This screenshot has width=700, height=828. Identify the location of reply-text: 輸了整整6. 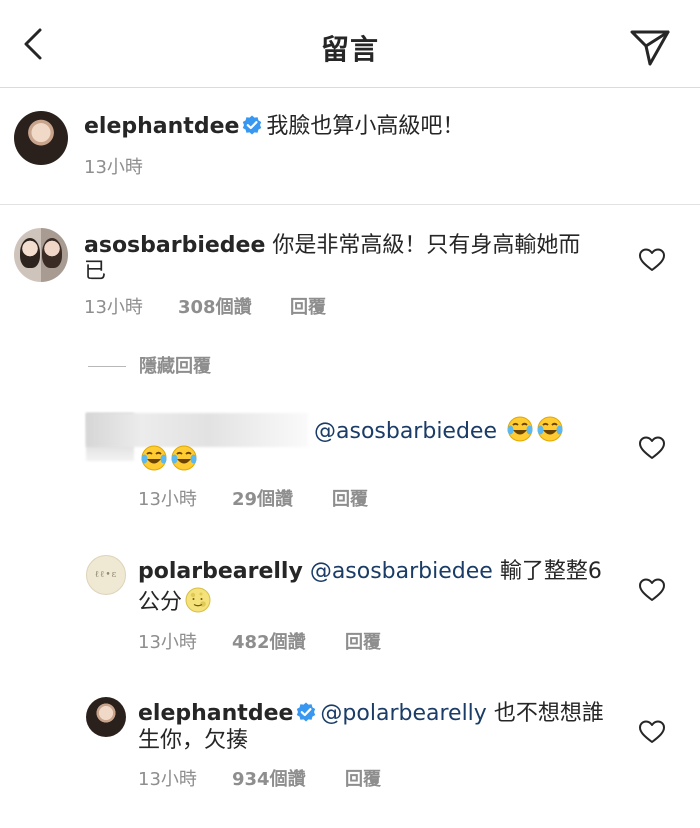
(550, 571).